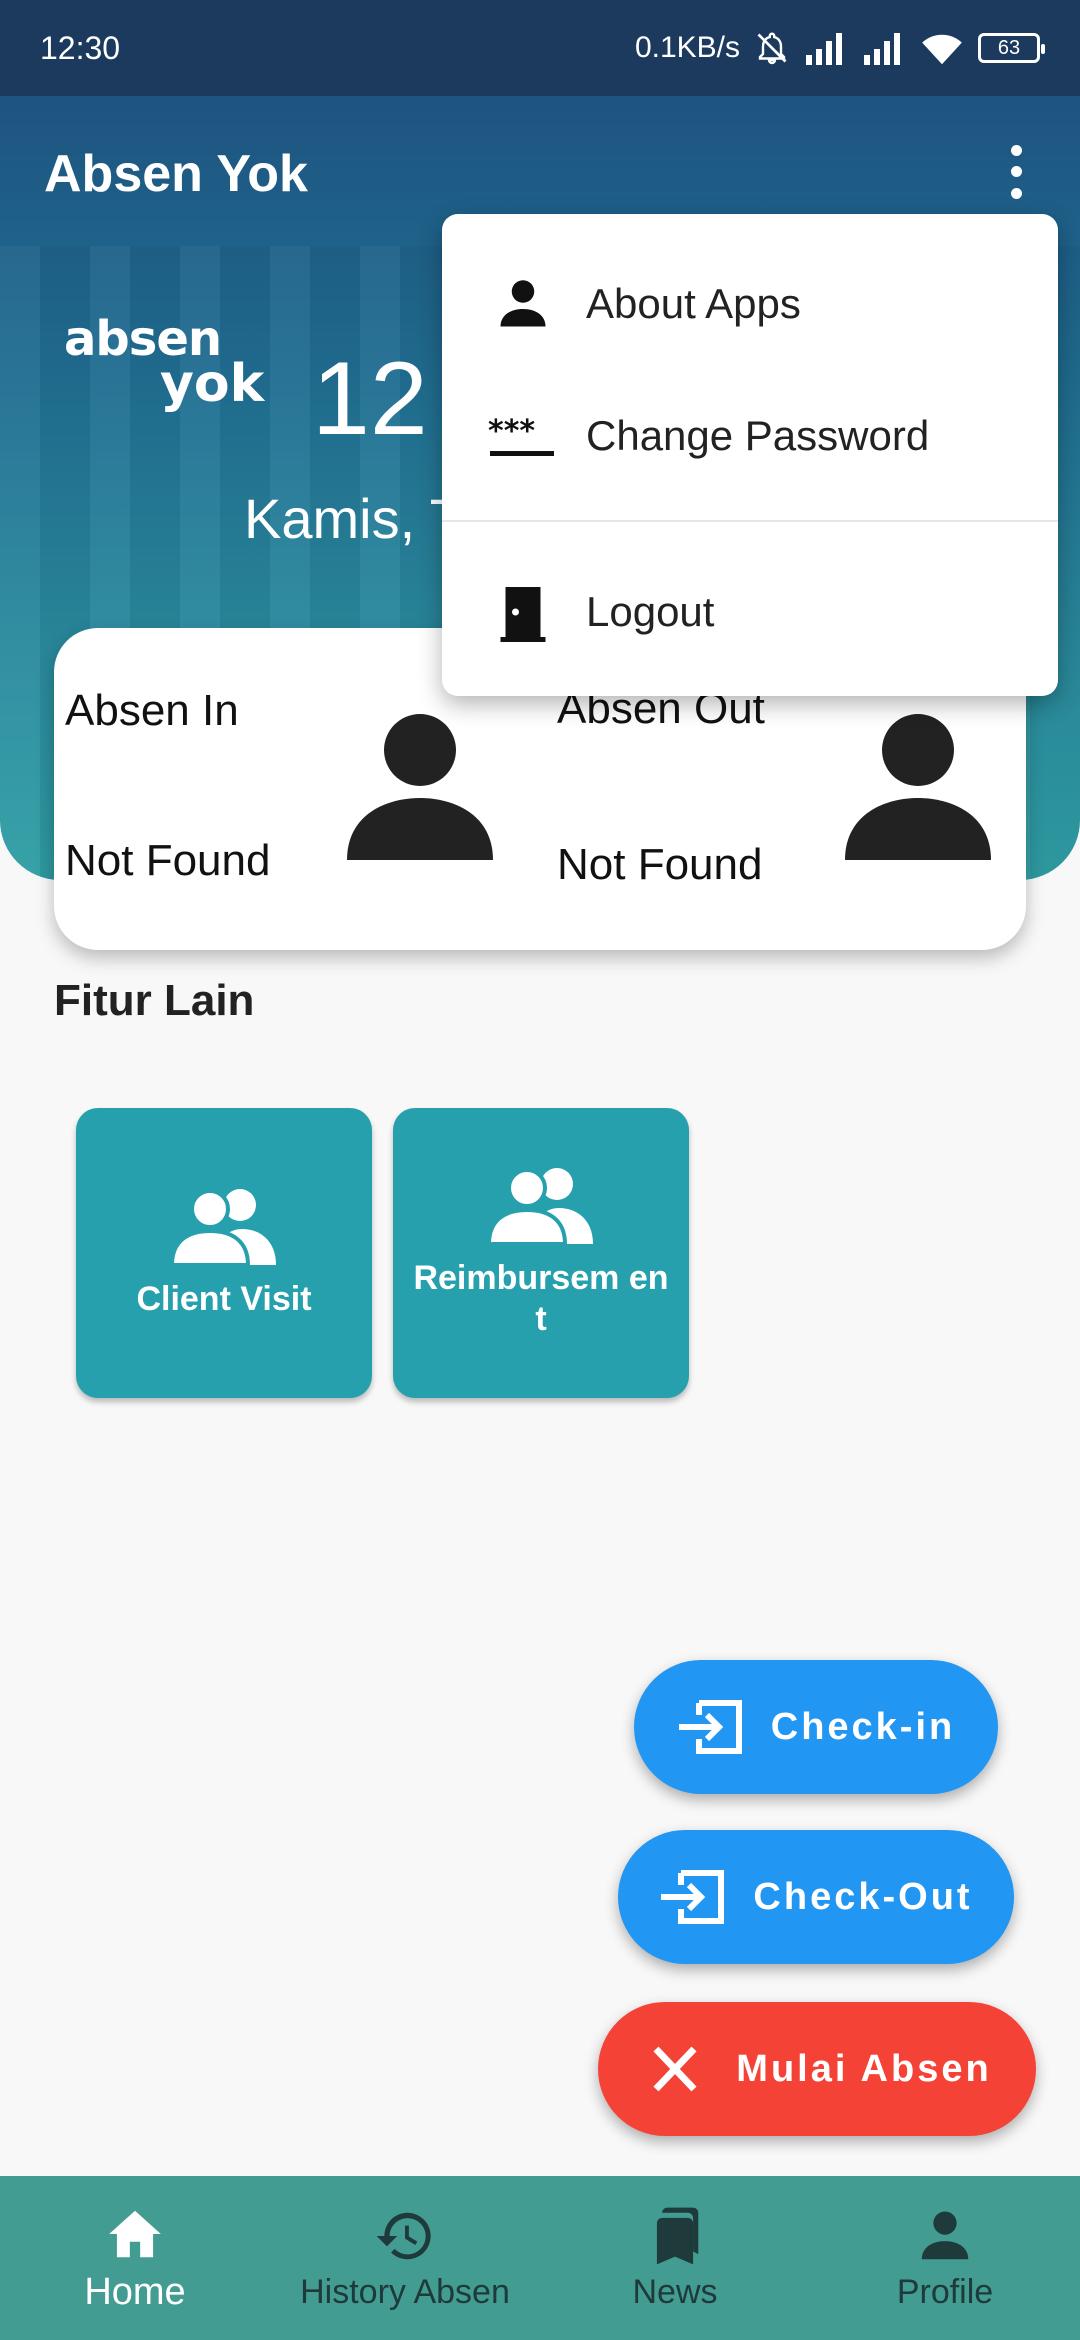  Describe the element at coordinates (403, 2235) in the screenshot. I see `history-icon` at that location.